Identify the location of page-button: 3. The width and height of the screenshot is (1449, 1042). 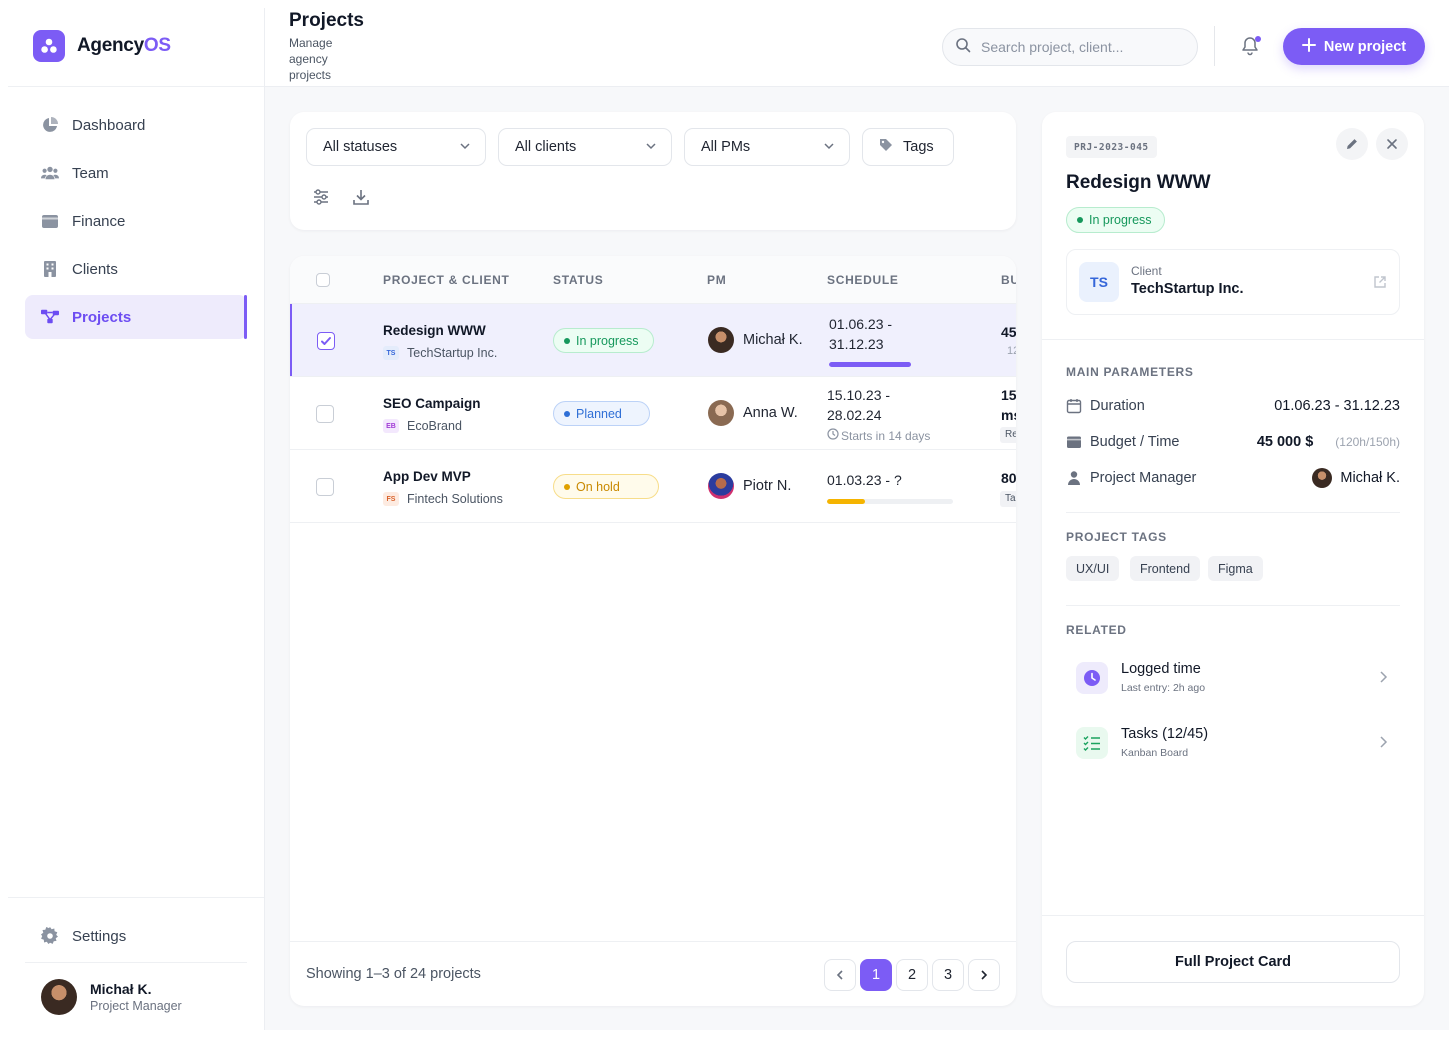
(948, 975).